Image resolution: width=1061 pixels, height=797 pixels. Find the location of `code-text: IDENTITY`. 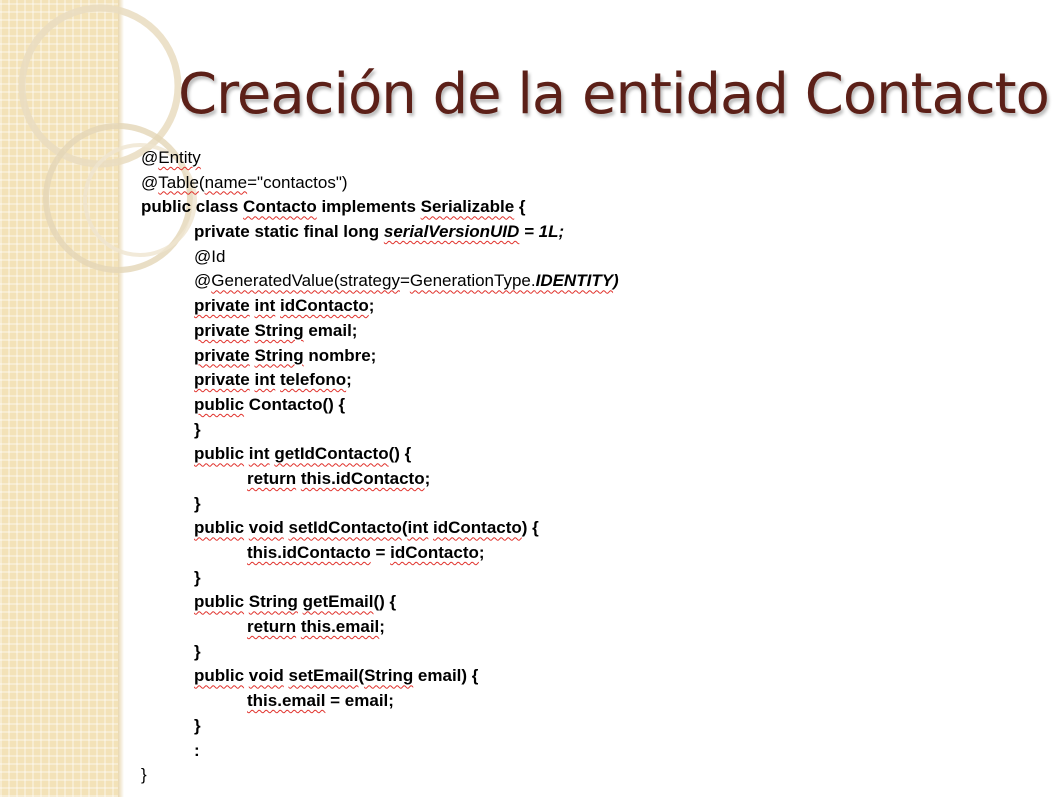

code-text: IDENTITY is located at coordinates (574, 281).